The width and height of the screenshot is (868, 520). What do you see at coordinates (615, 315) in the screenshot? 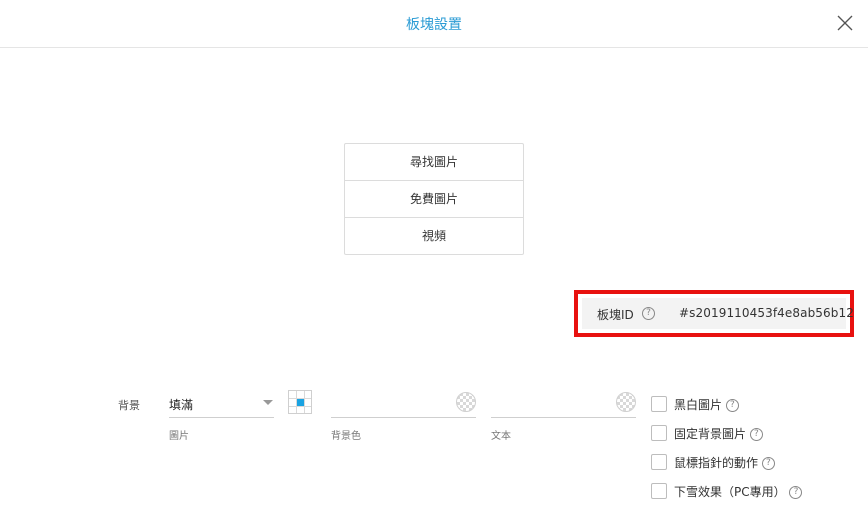
I see `block-id-label: 板塊ID` at bounding box center [615, 315].